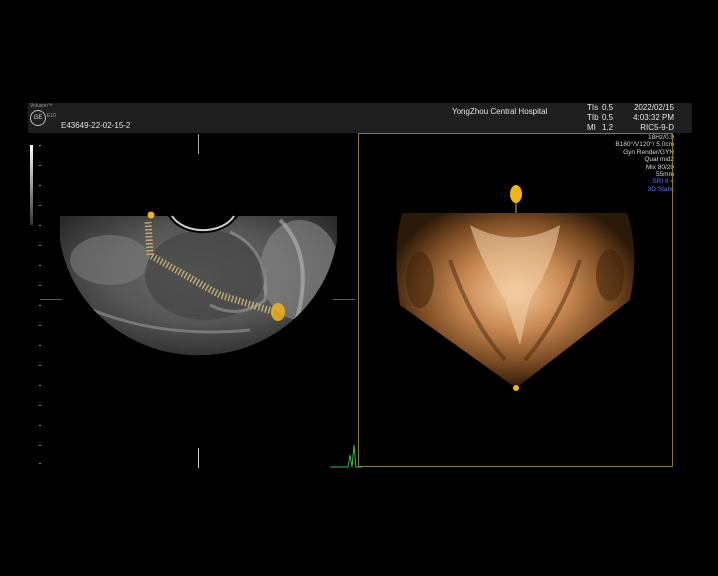 The image size is (718, 576). I want to click on render-top-marker, so click(516, 194).